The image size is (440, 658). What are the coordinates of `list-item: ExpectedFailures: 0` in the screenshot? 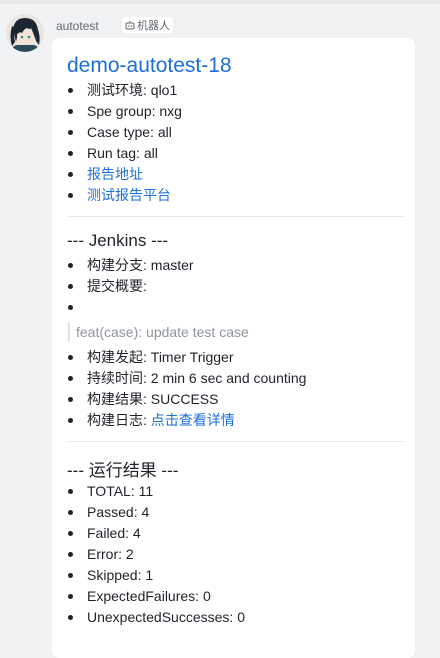 It's located at (156, 596).